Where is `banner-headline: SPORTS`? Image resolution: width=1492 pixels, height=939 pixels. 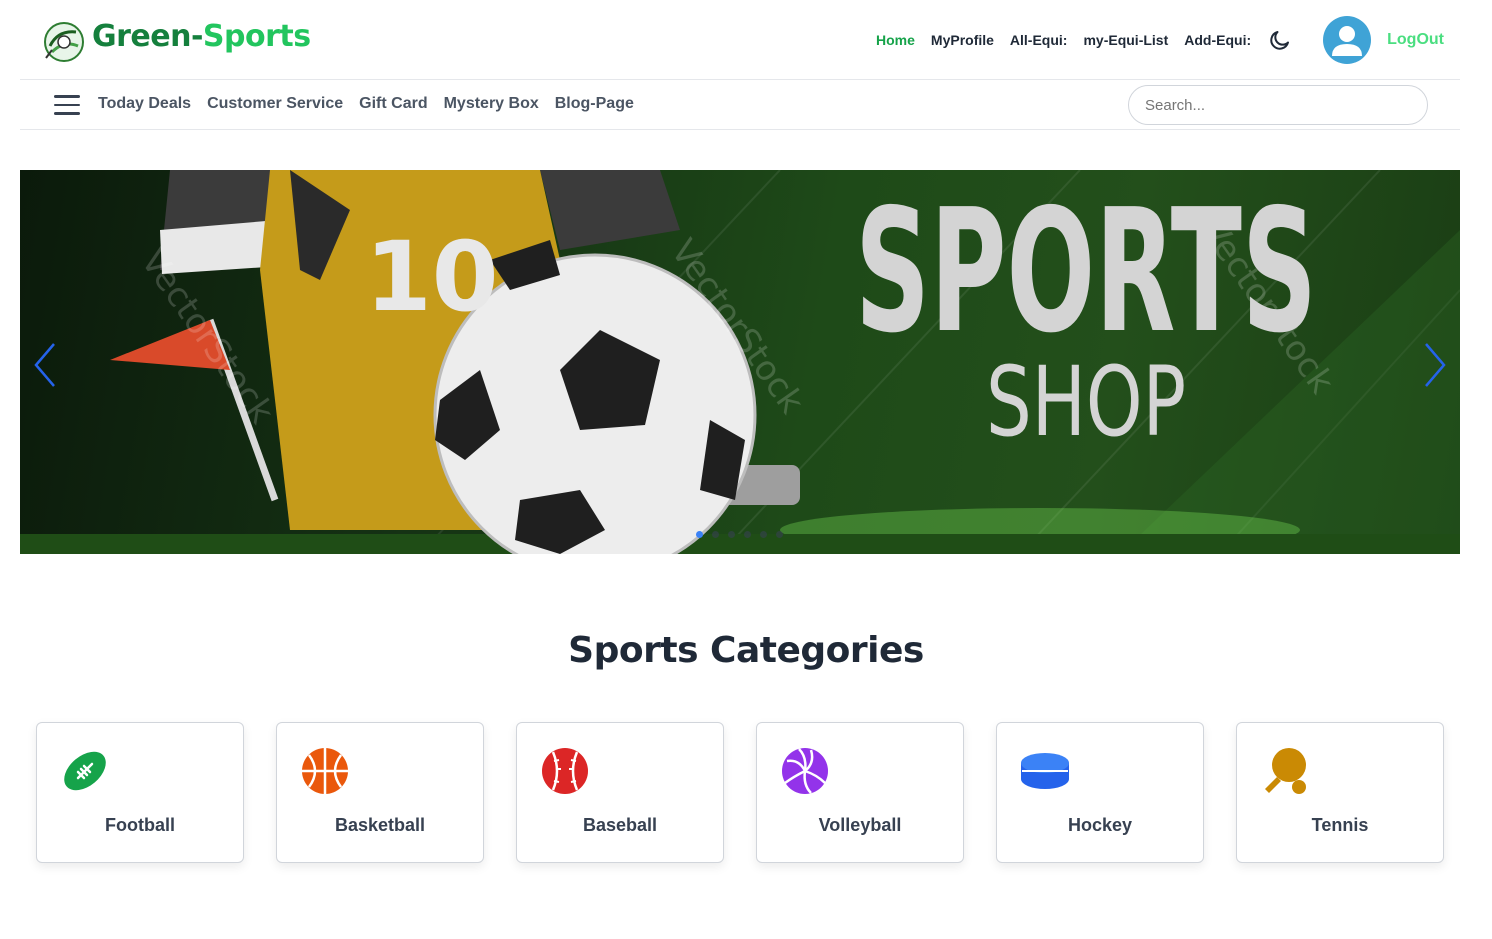 banner-headline: SPORTS is located at coordinates (1086, 272).